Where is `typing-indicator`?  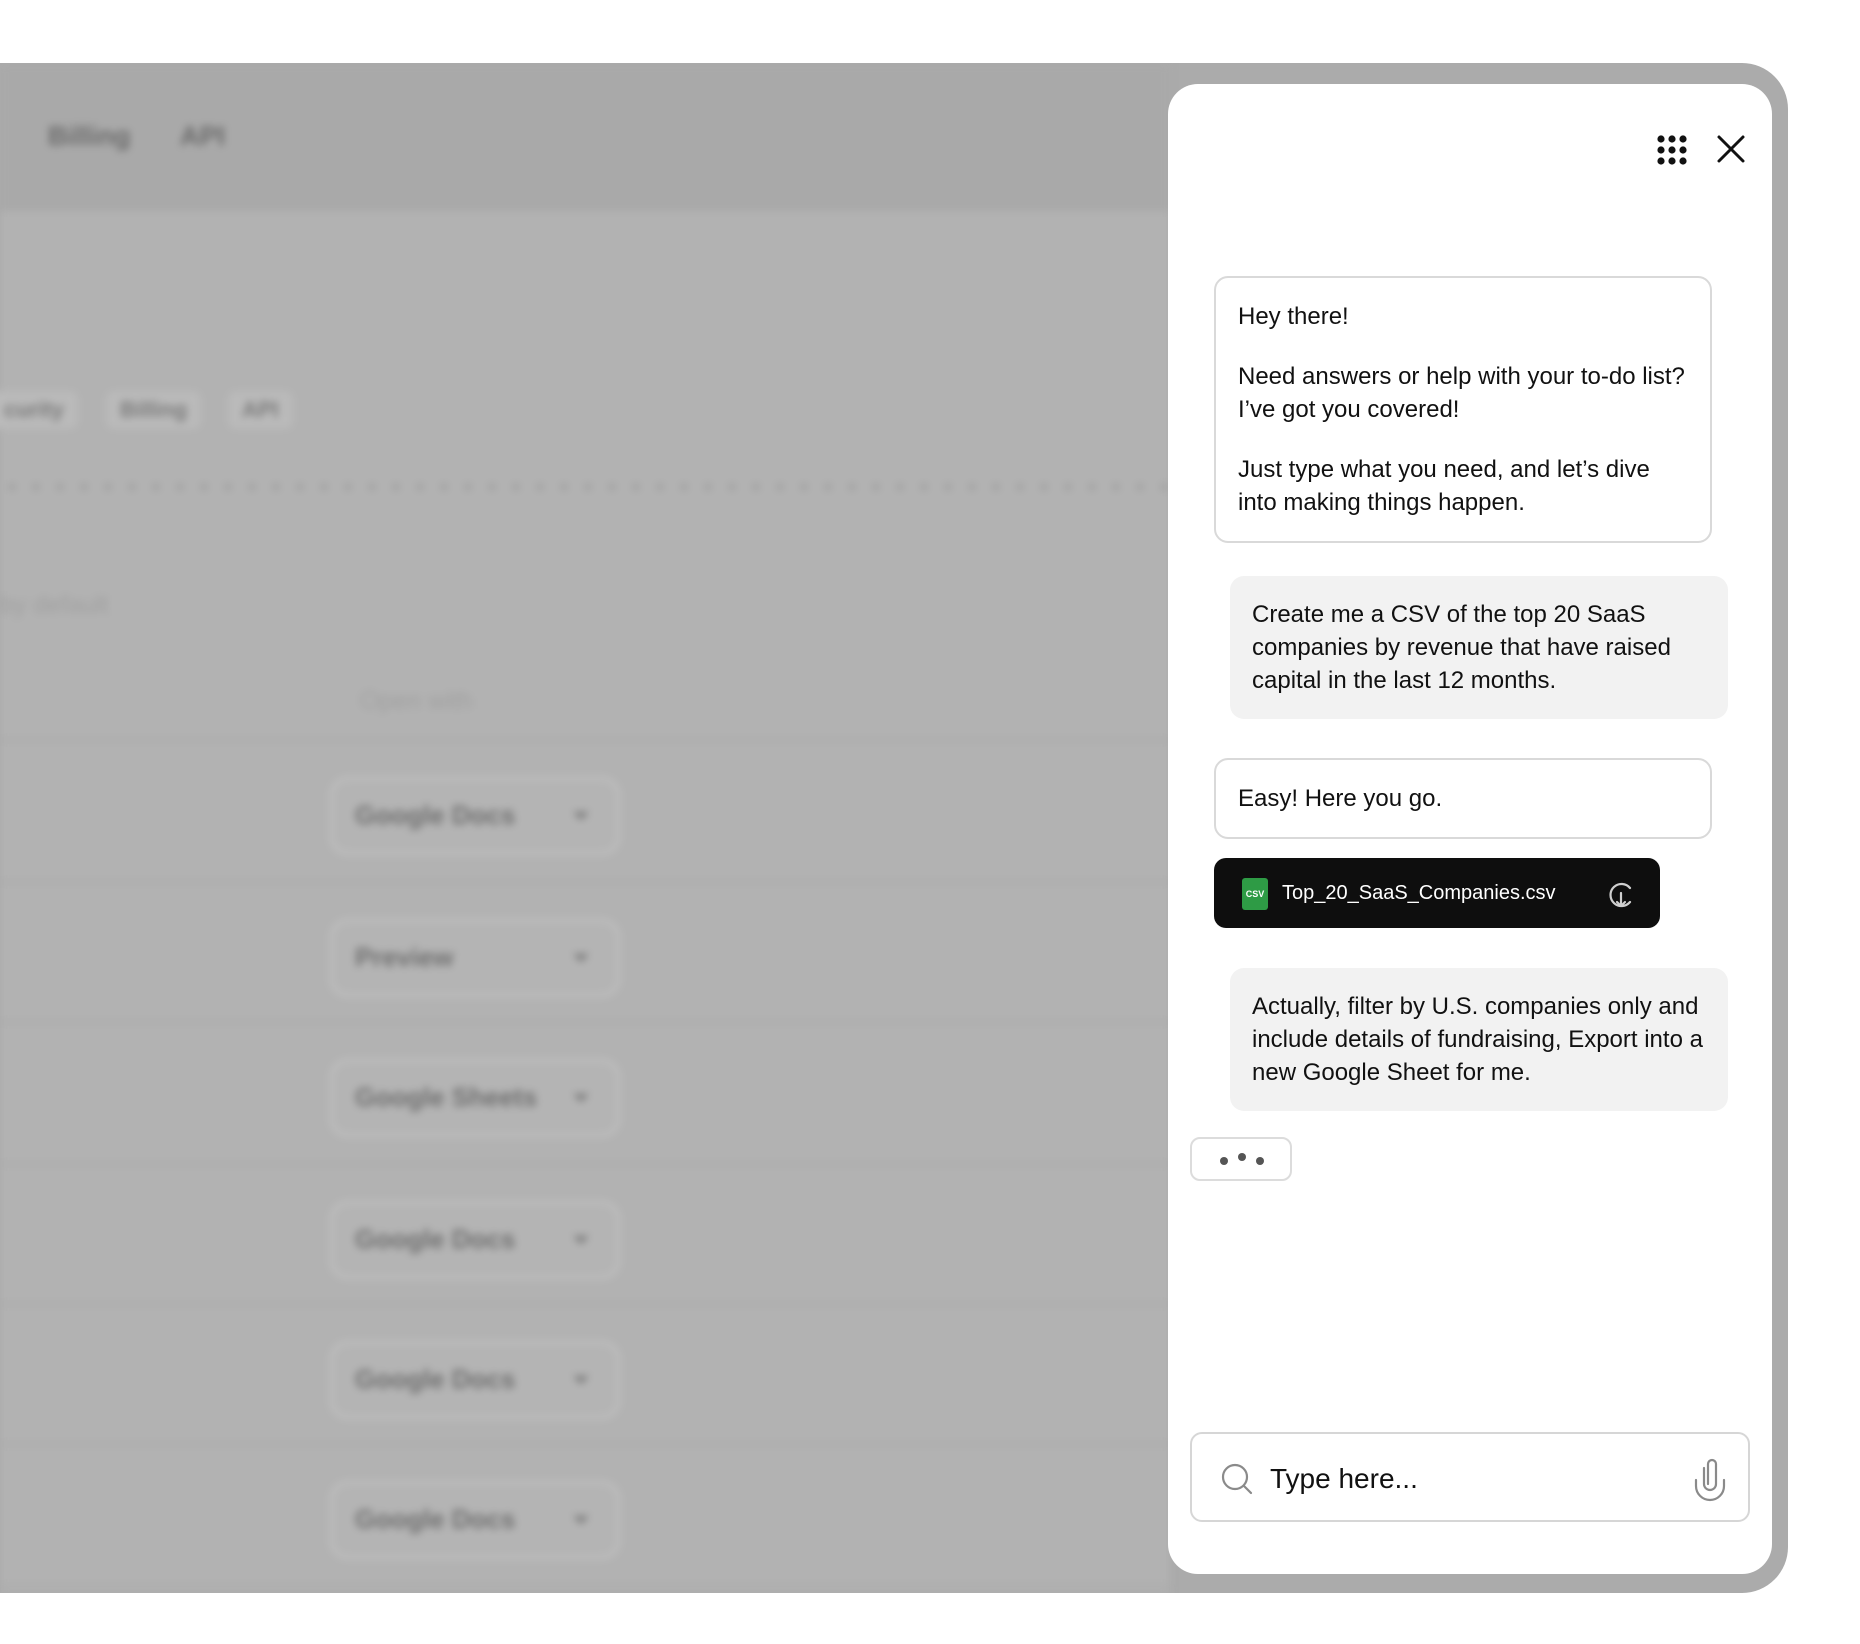 typing-indicator is located at coordinates (1241, 1159).